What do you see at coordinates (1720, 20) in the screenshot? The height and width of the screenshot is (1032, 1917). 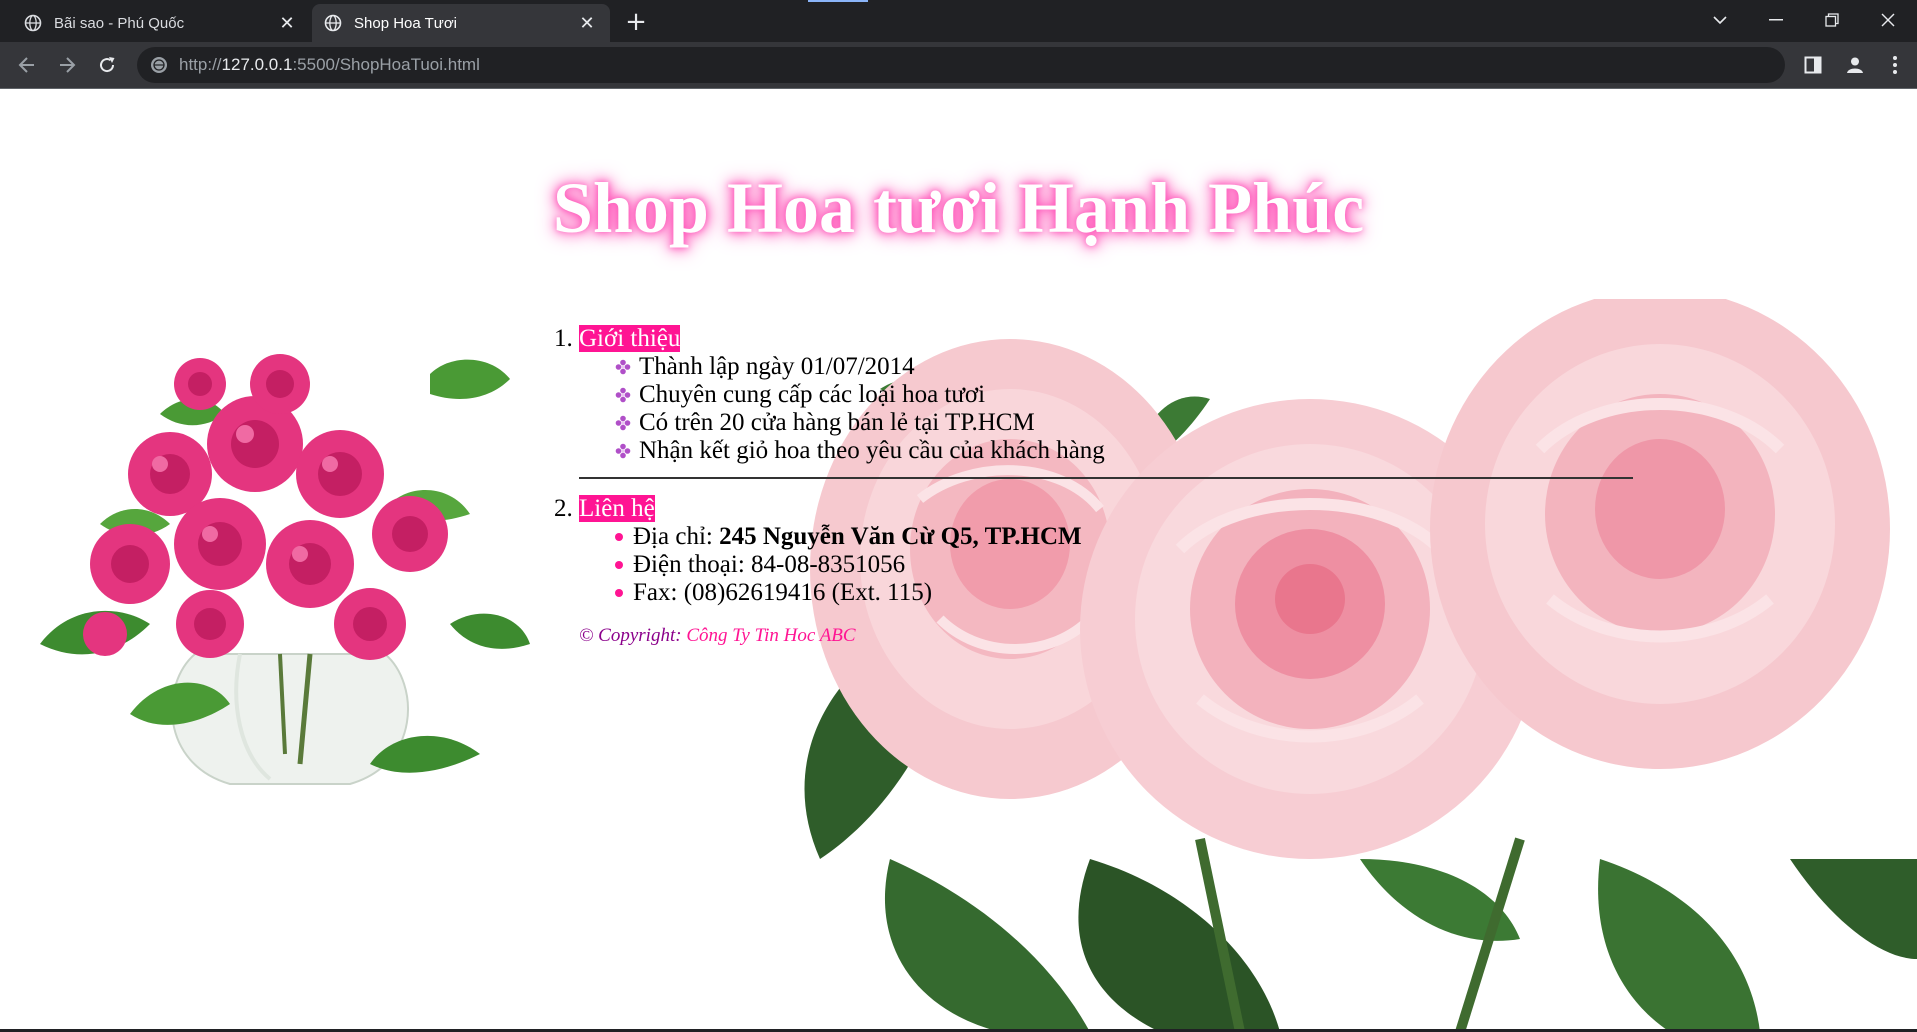 I see `tab-search-icon` at bounding box center [1720, 20].